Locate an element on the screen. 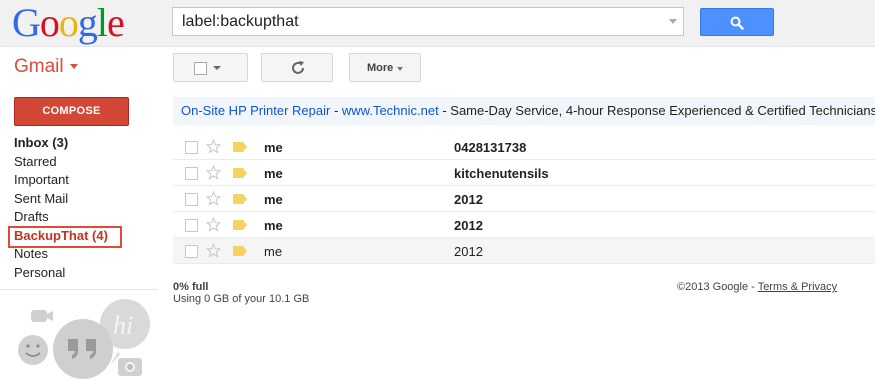 This screenshot has width=875, height=390. logo-letter: e is located at coordinates (116, 22).